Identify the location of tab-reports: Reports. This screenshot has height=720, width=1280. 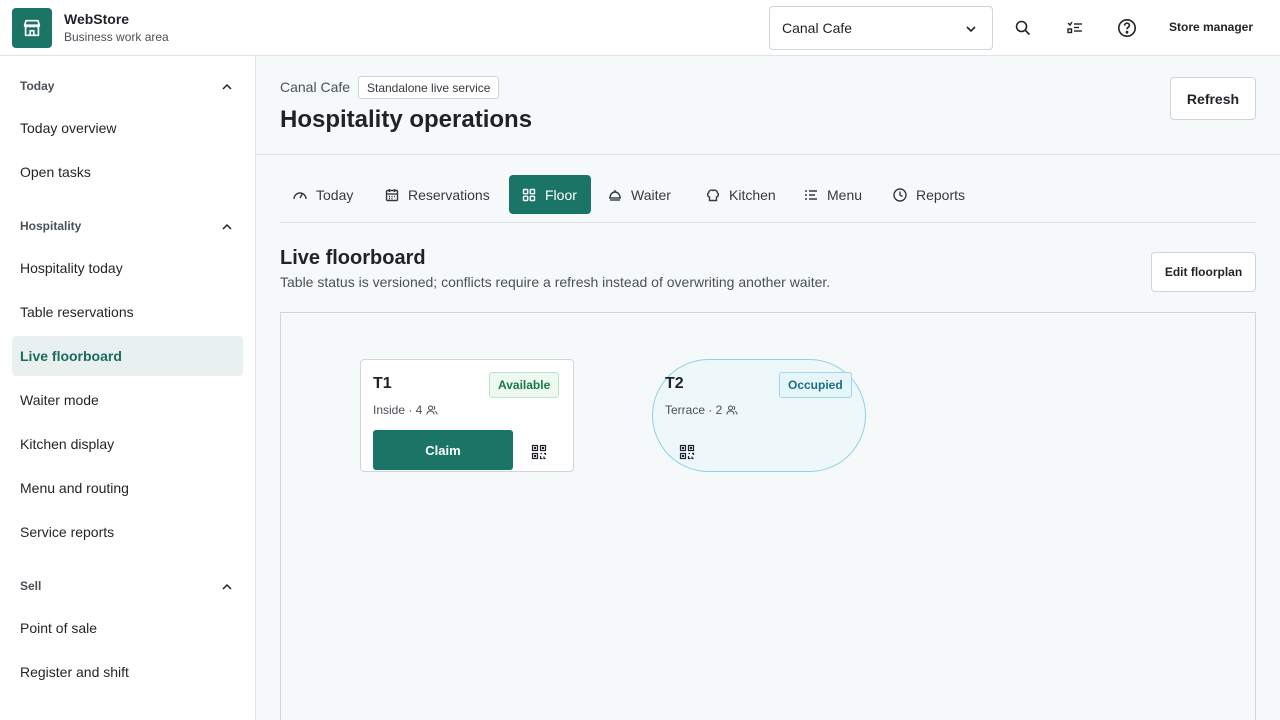
(928, 194).